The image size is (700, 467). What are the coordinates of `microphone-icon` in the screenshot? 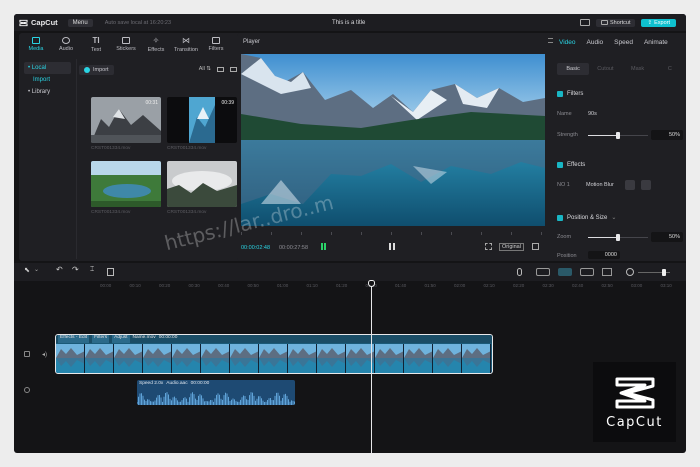 It's located at (519, 272).